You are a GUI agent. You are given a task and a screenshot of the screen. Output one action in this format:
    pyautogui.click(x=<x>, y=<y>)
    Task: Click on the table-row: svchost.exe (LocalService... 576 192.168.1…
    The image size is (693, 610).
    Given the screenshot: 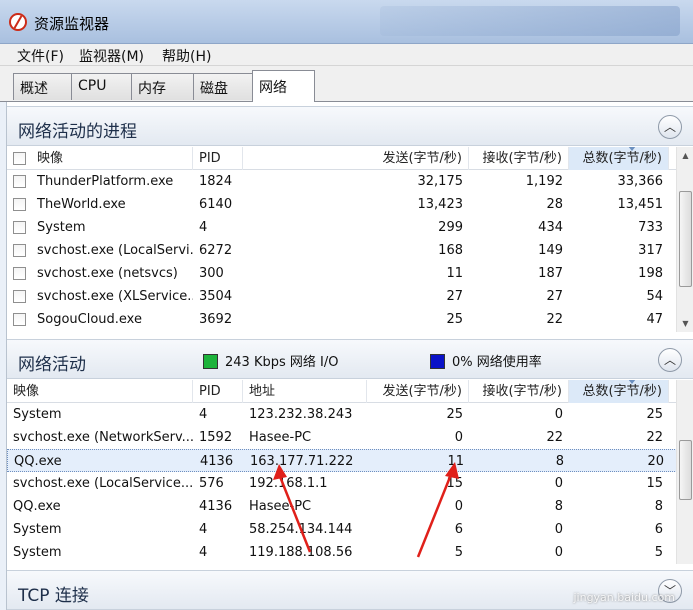 What is the action you would take?
    pyautogui.click(x=342, y=483)
    